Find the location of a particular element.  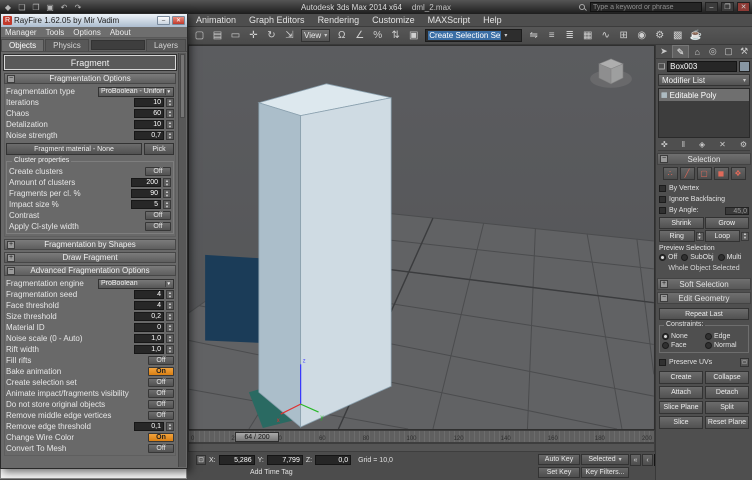

param-value: 200 is located at coordinates (146, 182).